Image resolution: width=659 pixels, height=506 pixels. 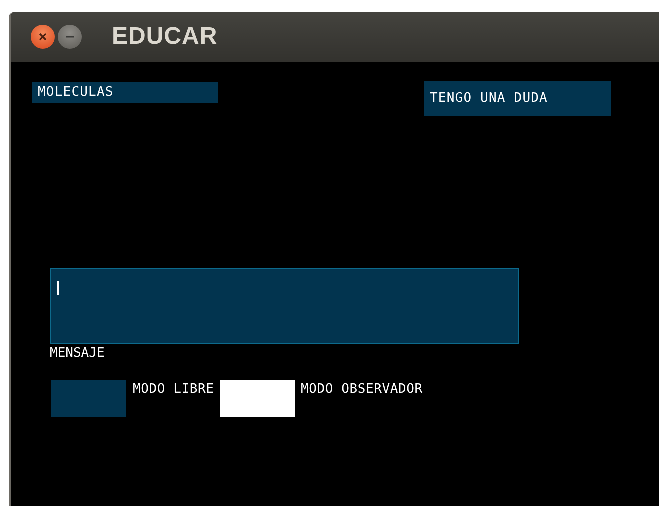 I want to click on close-button, so click(x=43, y=37).